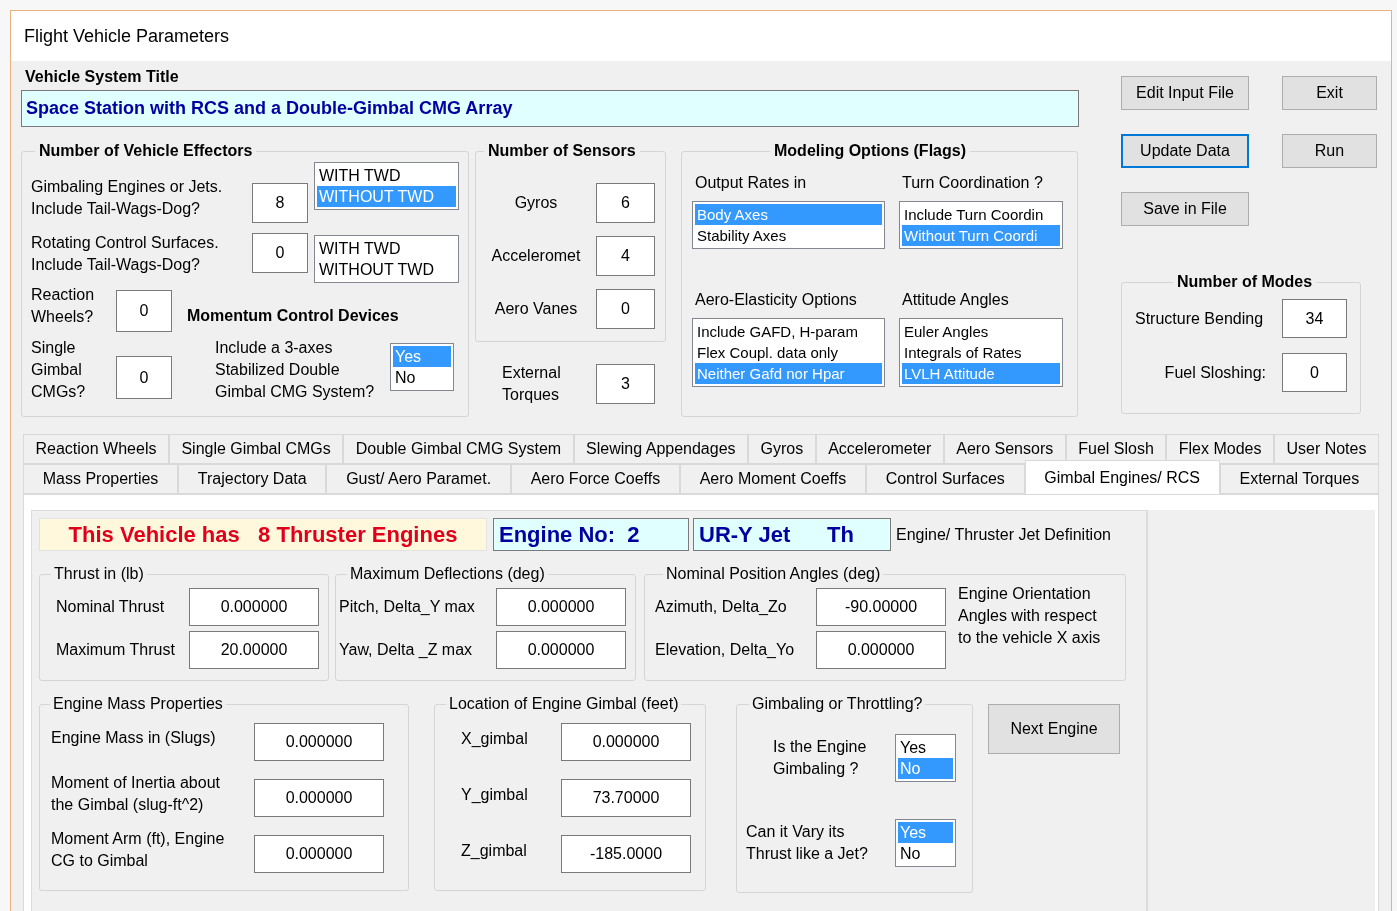 The image size is (1397, 911). I want to click on list-option: Integrals of Rates, so click(981, 352).